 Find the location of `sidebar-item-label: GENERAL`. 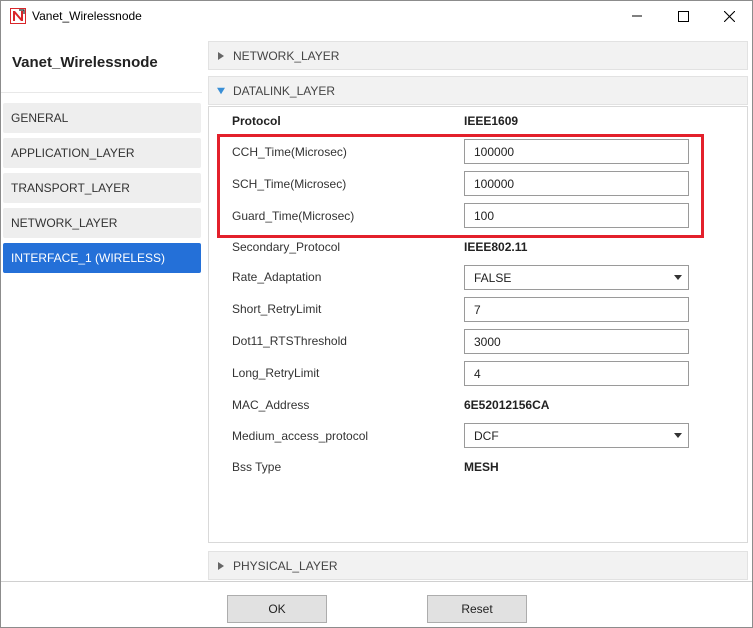

sidebar-item-label: GENERAL is located at coordinates (40, 118).